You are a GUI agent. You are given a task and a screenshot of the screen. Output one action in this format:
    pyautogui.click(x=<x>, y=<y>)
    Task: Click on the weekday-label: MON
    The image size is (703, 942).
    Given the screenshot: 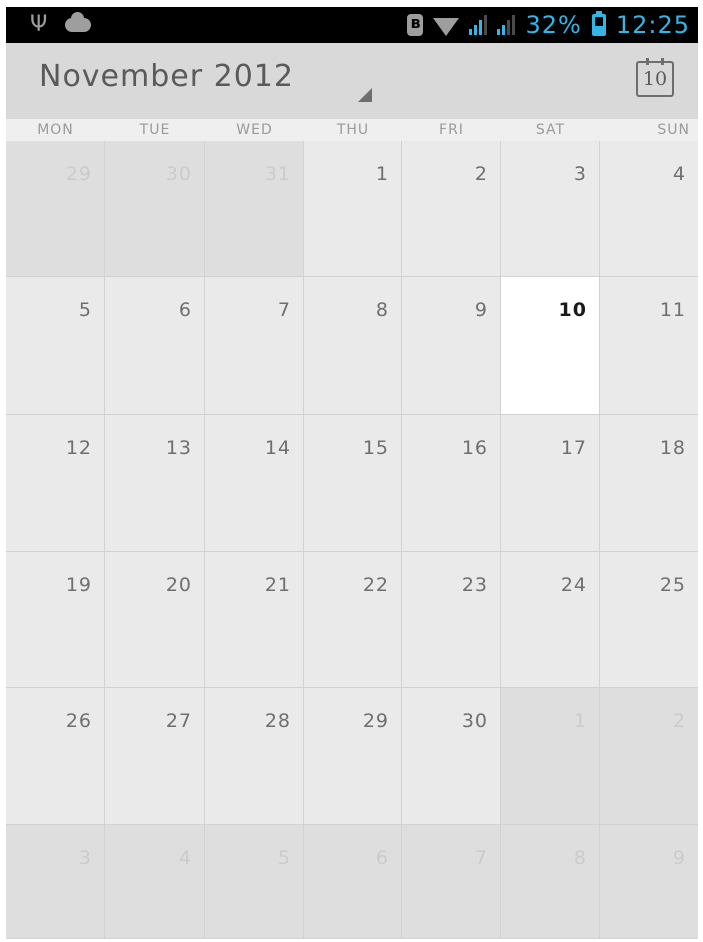 What is the action you would take?
    pyautogui.click(x=55, y=130)
    